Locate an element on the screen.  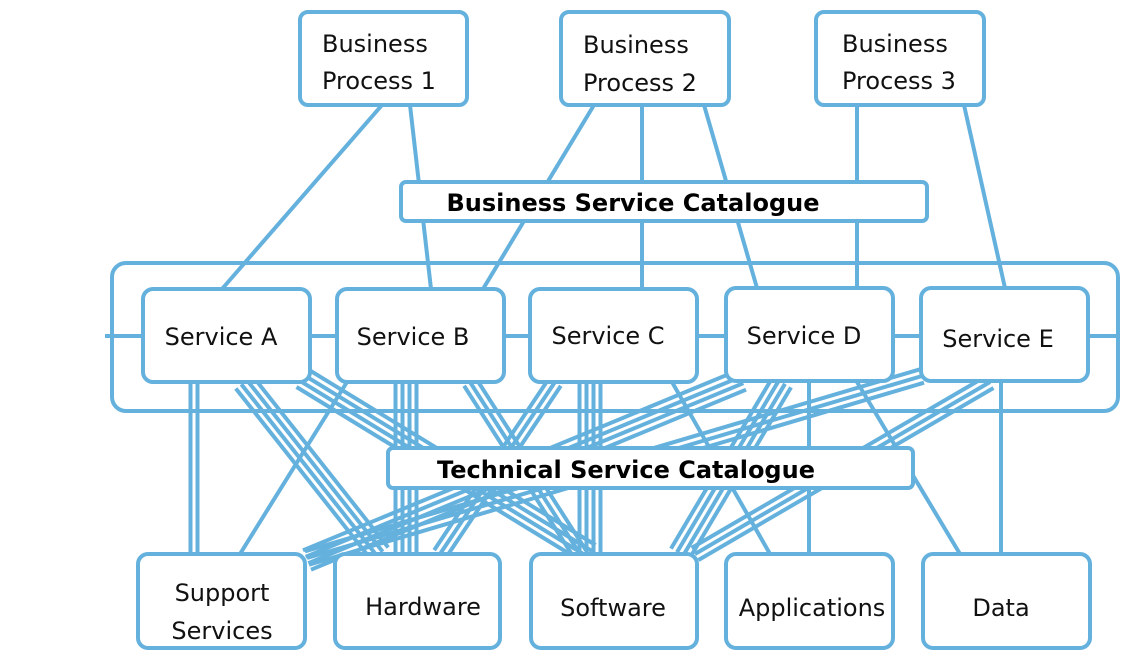
service-a: Service A is located at coordinates (226, 335).